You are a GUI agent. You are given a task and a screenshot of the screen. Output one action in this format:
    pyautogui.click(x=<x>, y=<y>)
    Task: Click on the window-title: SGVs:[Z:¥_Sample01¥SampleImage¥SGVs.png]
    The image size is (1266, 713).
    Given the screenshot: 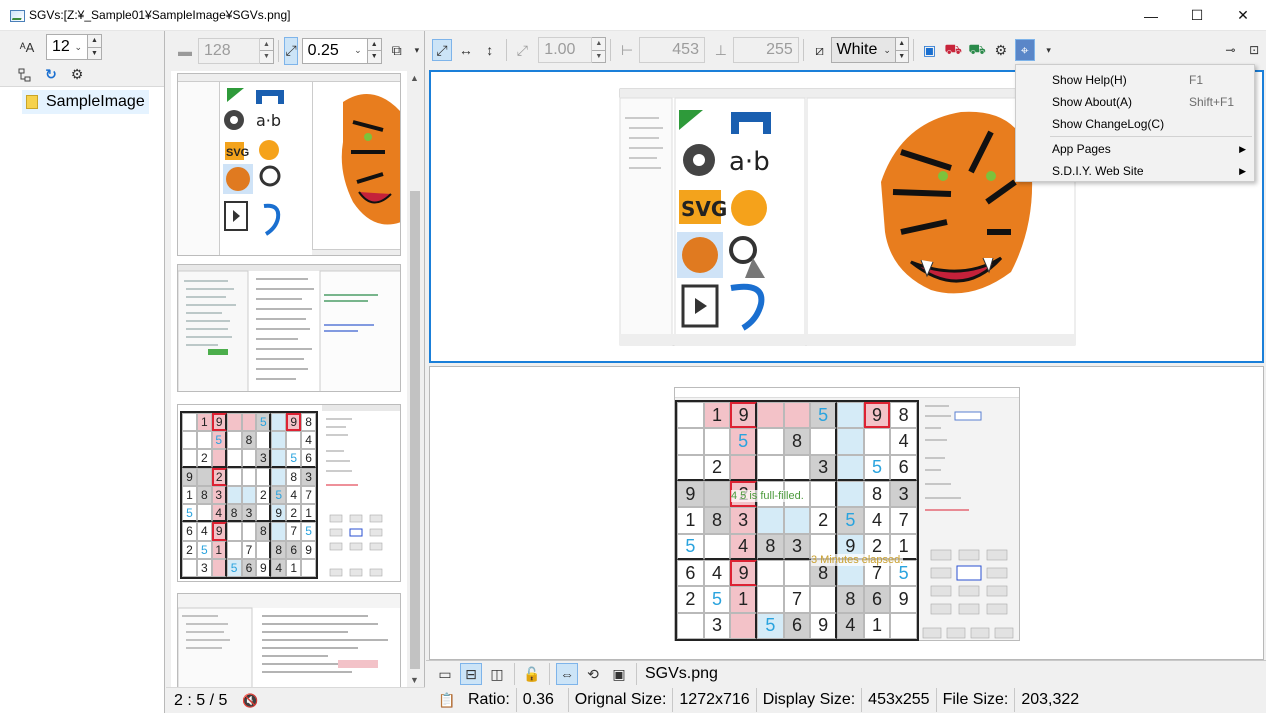 What is the action you would take?
    pyautogui.click(x=160, y=15)
    